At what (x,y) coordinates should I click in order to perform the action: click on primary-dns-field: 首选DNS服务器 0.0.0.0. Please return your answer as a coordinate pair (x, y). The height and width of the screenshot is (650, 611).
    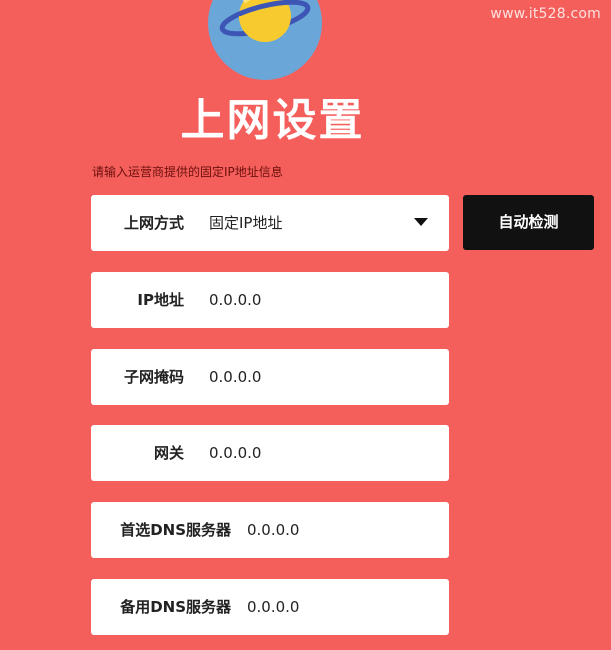
    Looking at the image, I should click on (270, 530).